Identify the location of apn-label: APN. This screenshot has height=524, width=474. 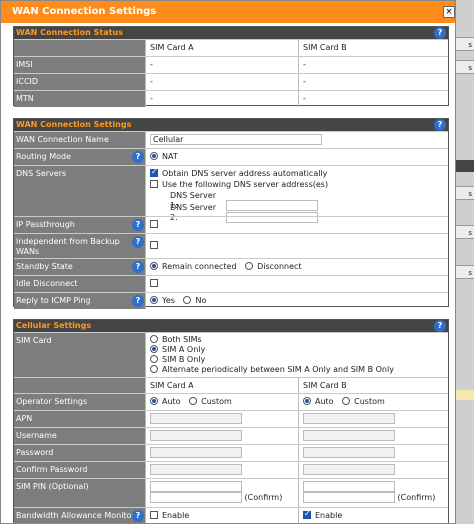
(79, 419).